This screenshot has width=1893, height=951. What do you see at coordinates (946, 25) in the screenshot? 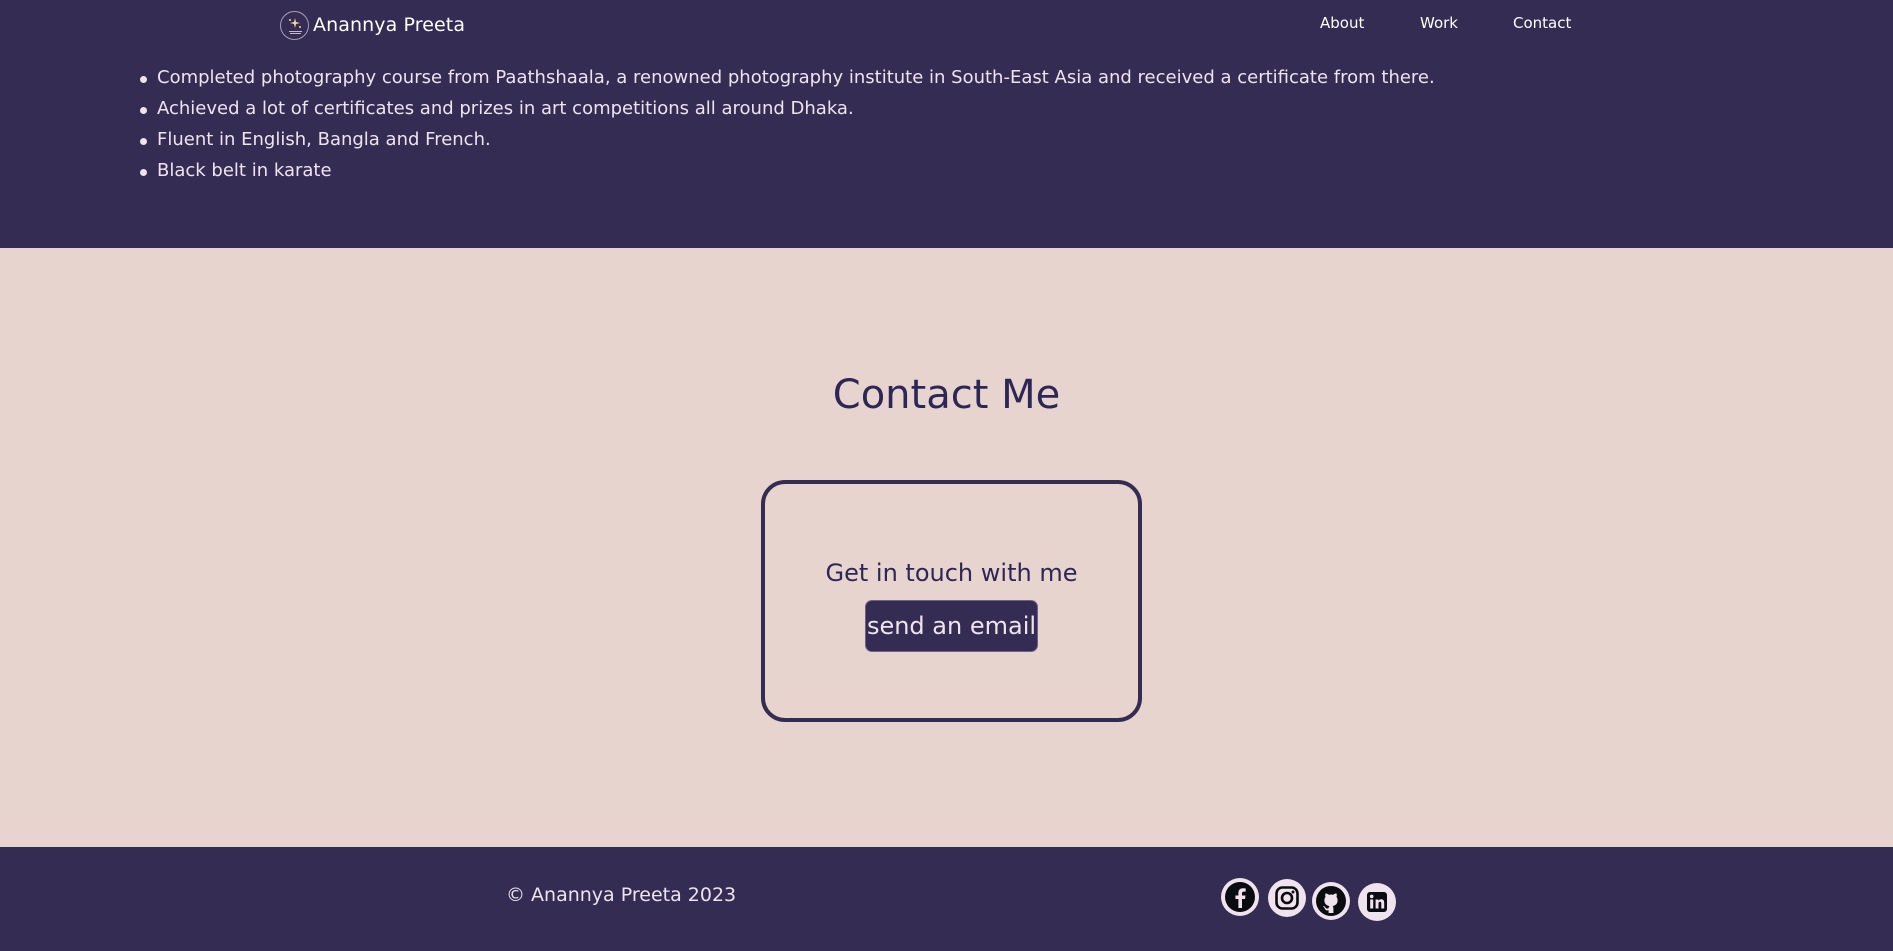
I see `navbar: Anannya Preeta About Work Contact` at bounding box center [946, 25].